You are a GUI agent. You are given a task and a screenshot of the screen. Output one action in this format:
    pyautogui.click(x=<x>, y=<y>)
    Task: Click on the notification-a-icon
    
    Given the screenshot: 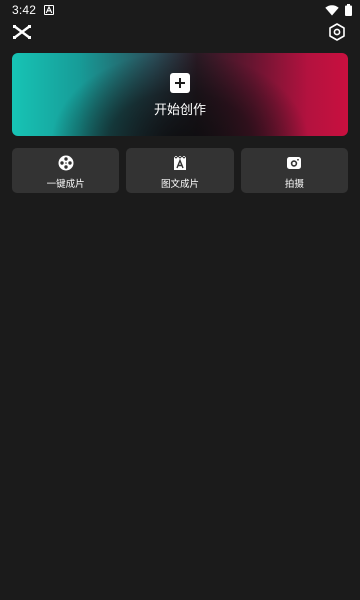 What is the action you would take?
    pyautogui.click(x=49, y=10)
    